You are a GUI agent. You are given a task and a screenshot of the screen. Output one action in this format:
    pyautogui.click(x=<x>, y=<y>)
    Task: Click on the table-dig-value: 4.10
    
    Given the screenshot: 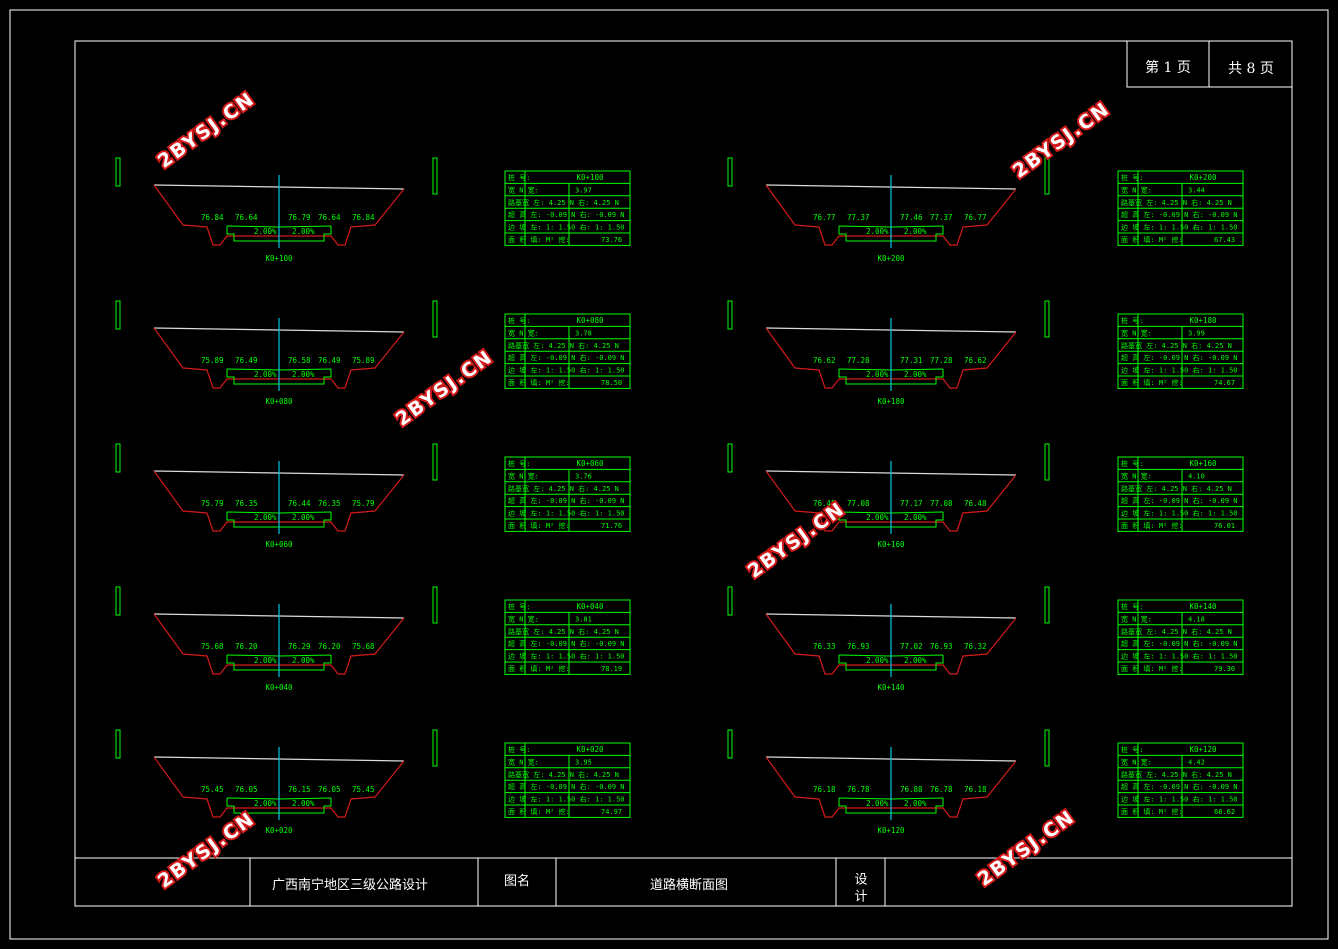 What is the action you would take?
    pyautogui.click(x=1196, y=476)
    